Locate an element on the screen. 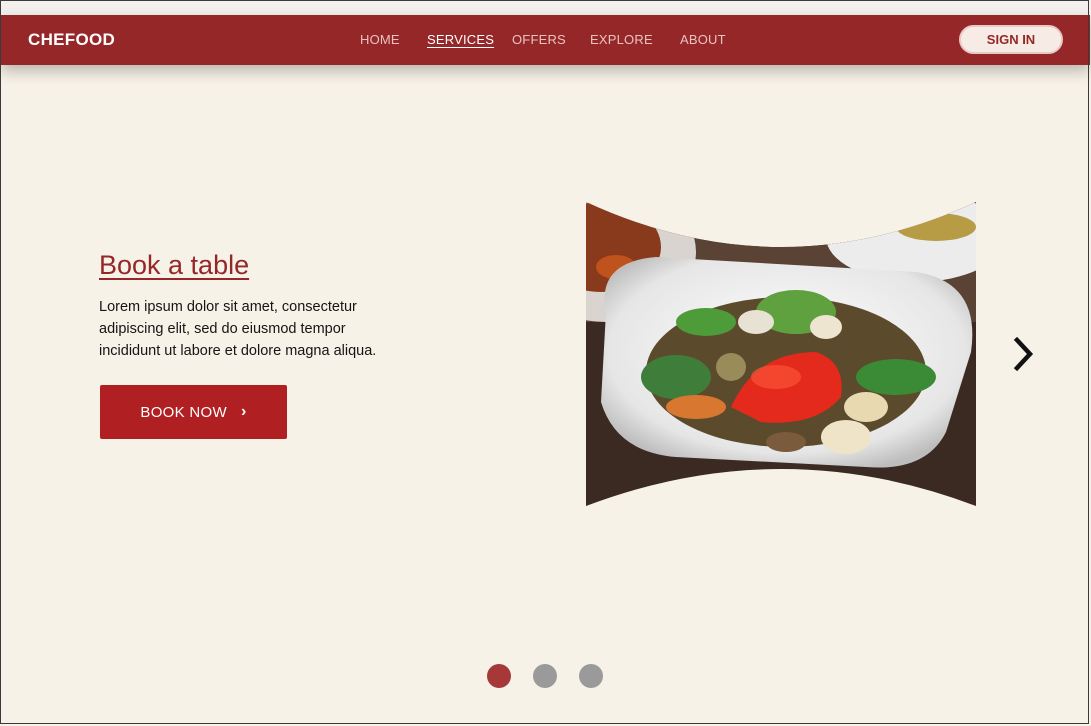 This screenshot has width=1091, height=726. dish-image is located at coordinates (781, 354).